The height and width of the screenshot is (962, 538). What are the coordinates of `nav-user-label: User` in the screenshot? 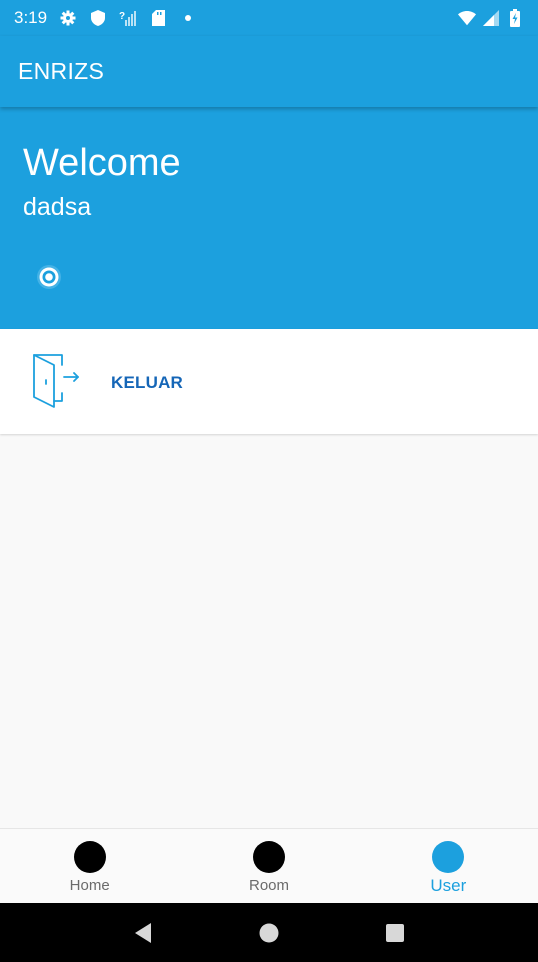 It's located at (448, 885).